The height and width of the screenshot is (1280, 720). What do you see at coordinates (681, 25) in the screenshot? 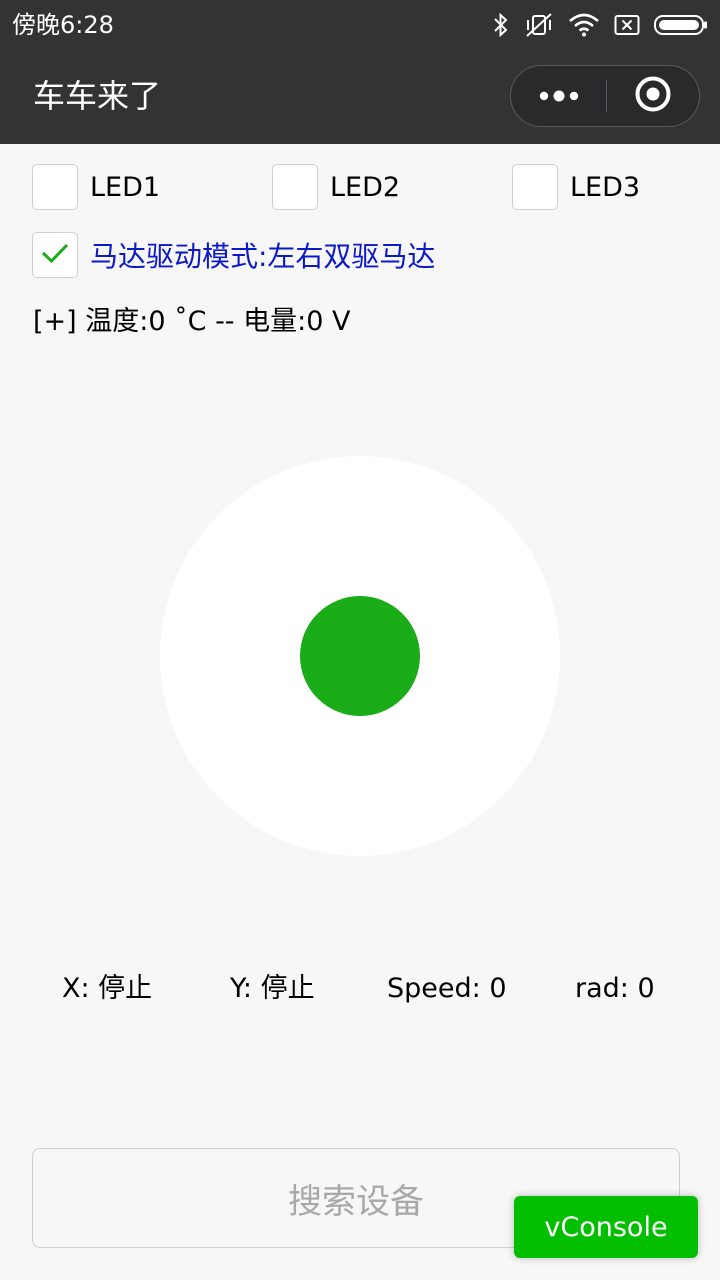
I see `battery-icon` at bounding box center [681, 25].